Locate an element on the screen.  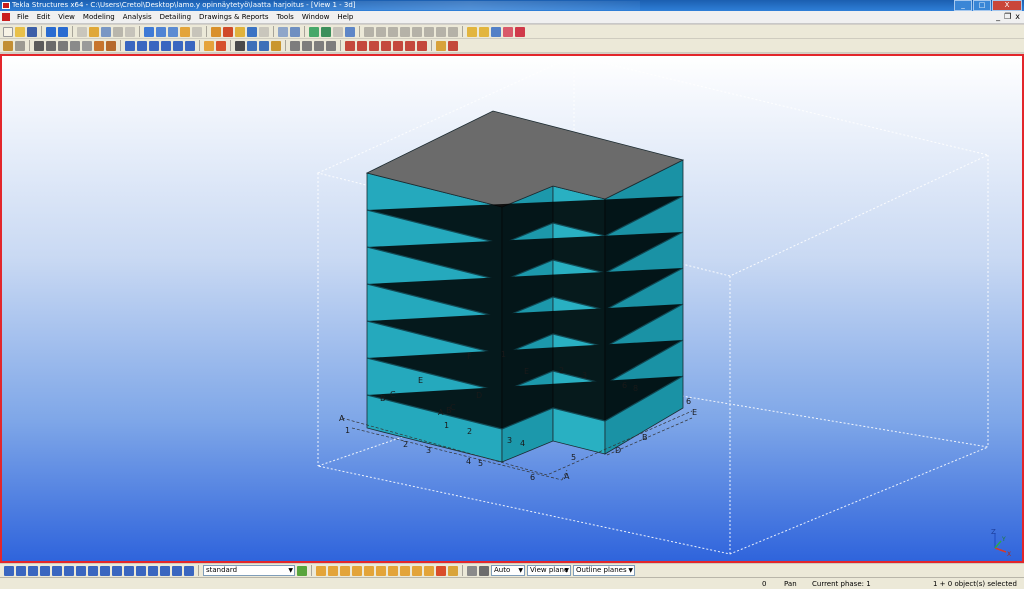
select-grids-icon is located at coordinates (57, 570).